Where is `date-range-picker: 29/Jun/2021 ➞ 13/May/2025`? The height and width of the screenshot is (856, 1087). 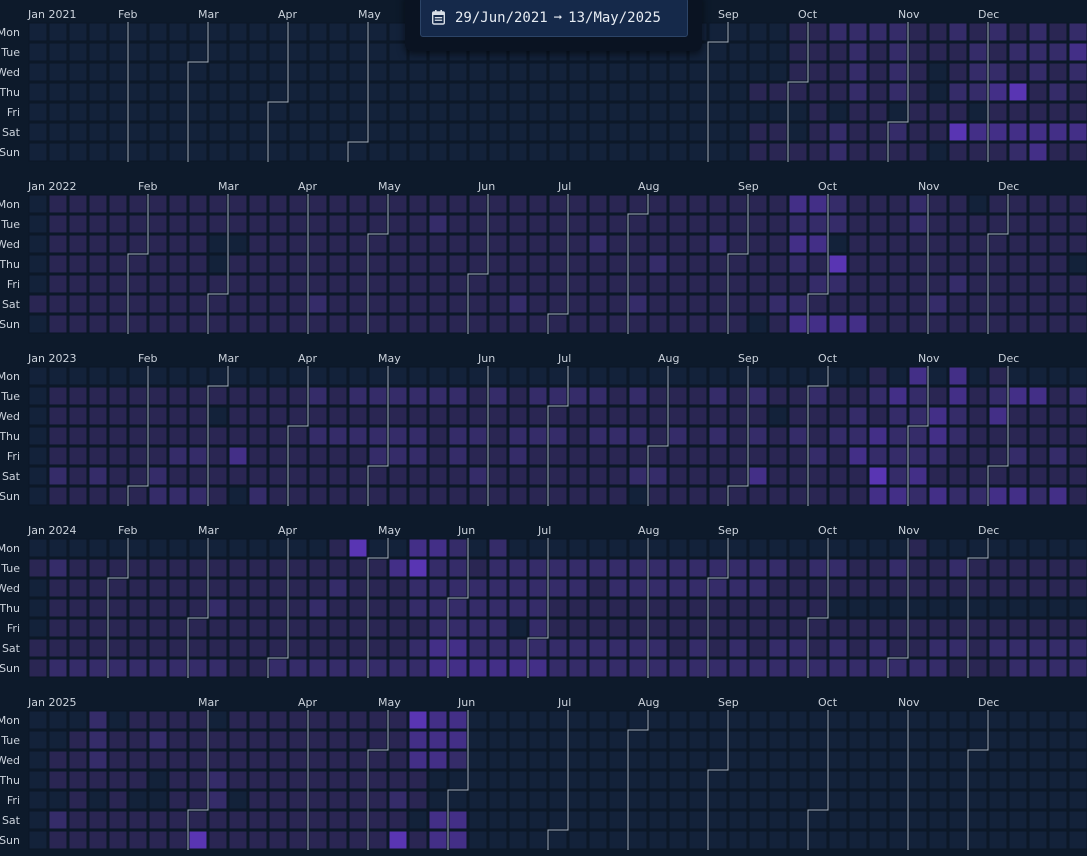 date-range-picker: 29/Jun/2021 ➞ 13/May/2025 is located at coordinates (554, 18).